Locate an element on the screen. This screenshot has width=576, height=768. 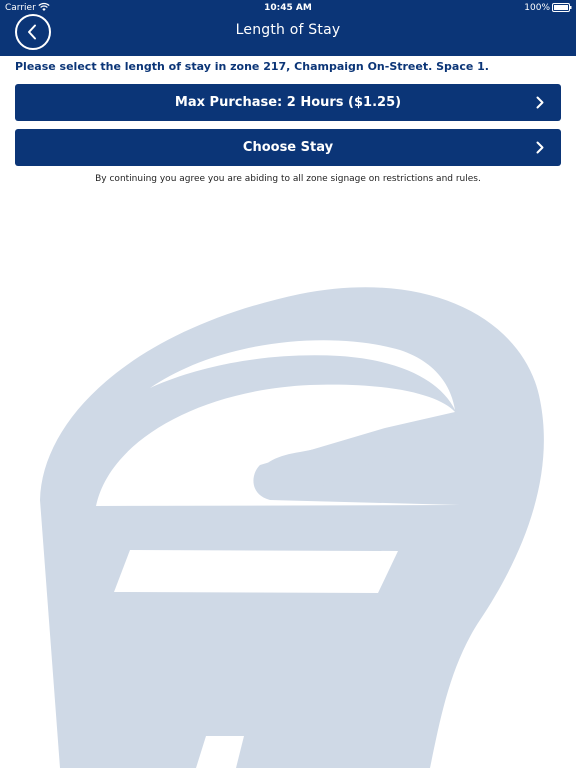
status-bar: Carrier 10:45 AM 100% is located at coordinates (288, 8).